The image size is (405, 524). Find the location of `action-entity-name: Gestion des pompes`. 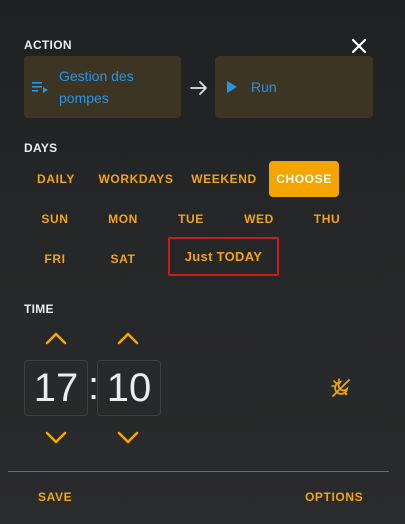

action-entity-name: Gestion des pompes is located at coordinates (96, 87).